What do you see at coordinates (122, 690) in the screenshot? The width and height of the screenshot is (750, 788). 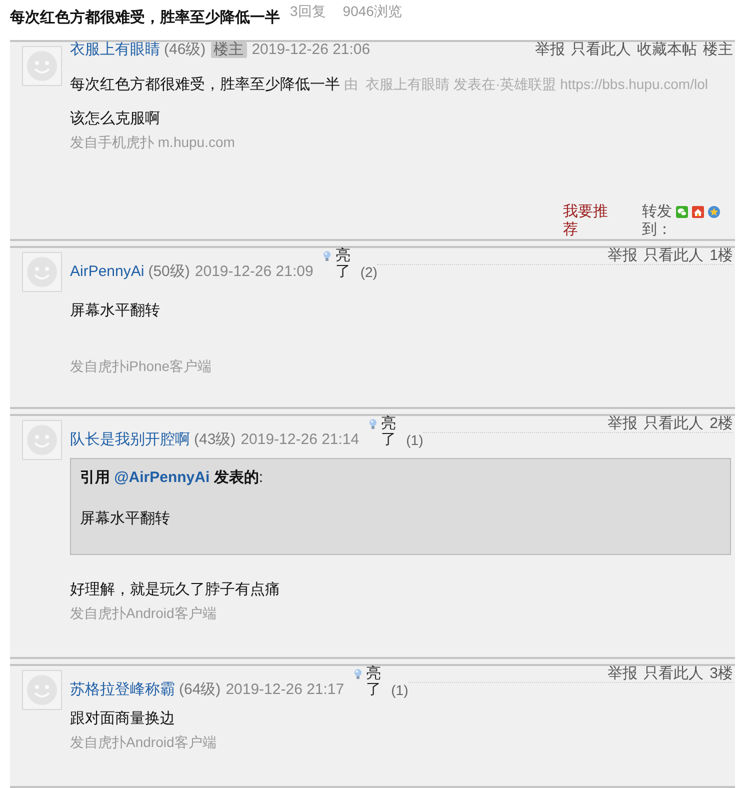 I see `author-link: 苏格拉登峰称霸` at bounding box center [122, 690].